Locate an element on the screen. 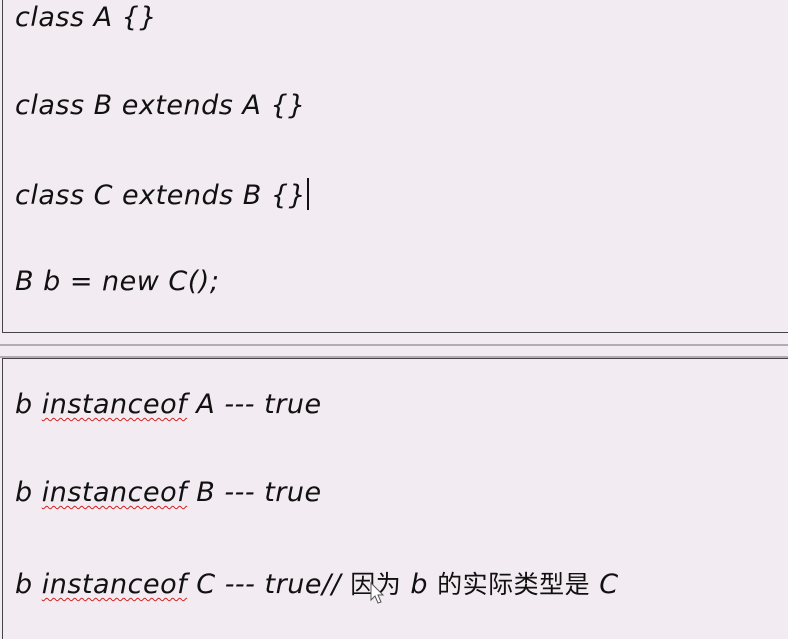 The image size is (788, 639). code-line: class B extends A {} is located at coordinates (160, 105).